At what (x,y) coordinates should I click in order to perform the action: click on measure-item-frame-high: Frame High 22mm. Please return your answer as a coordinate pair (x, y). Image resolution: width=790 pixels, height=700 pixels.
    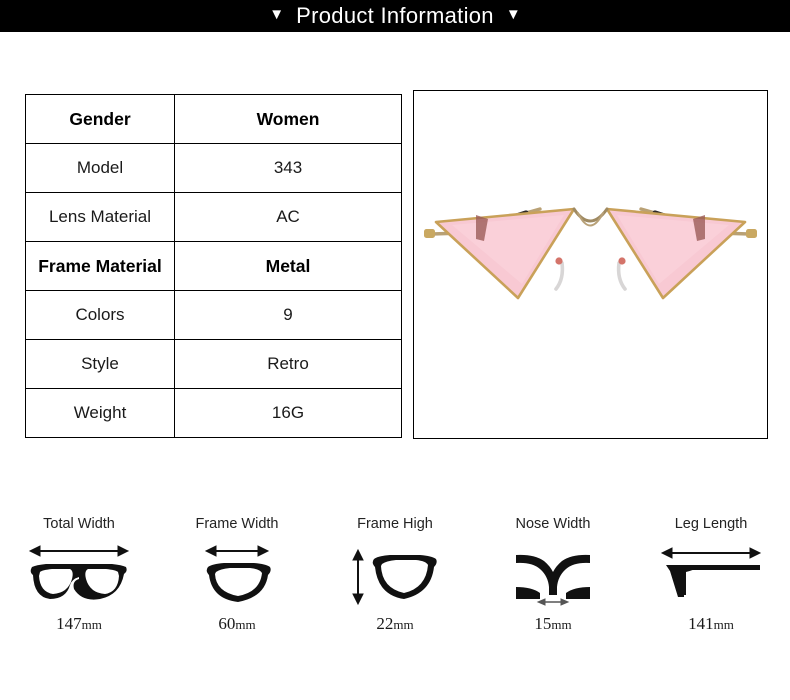
    Looking at the image, I should click on (395, 573).